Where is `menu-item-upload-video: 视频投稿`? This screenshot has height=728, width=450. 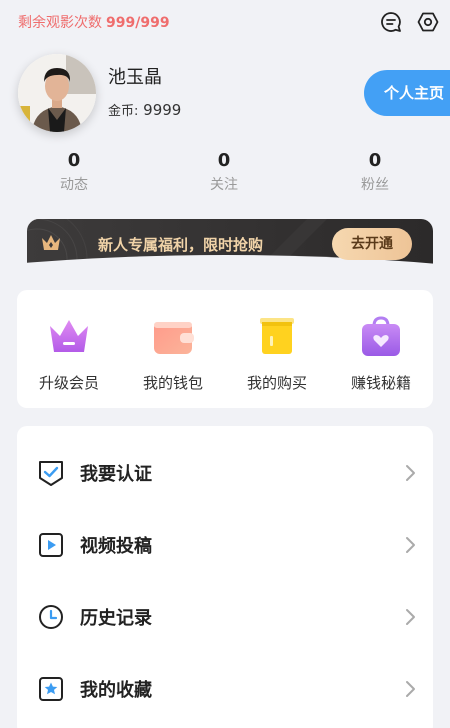 menu-item-upload-video: 视频投稿 is located at coordinates (225, 544).